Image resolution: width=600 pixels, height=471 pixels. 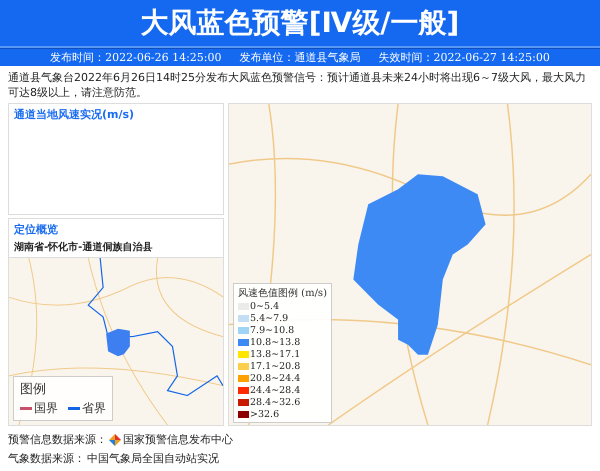 I want to click on legend-item: 10.8~13.8, so click(x=282, y=342).